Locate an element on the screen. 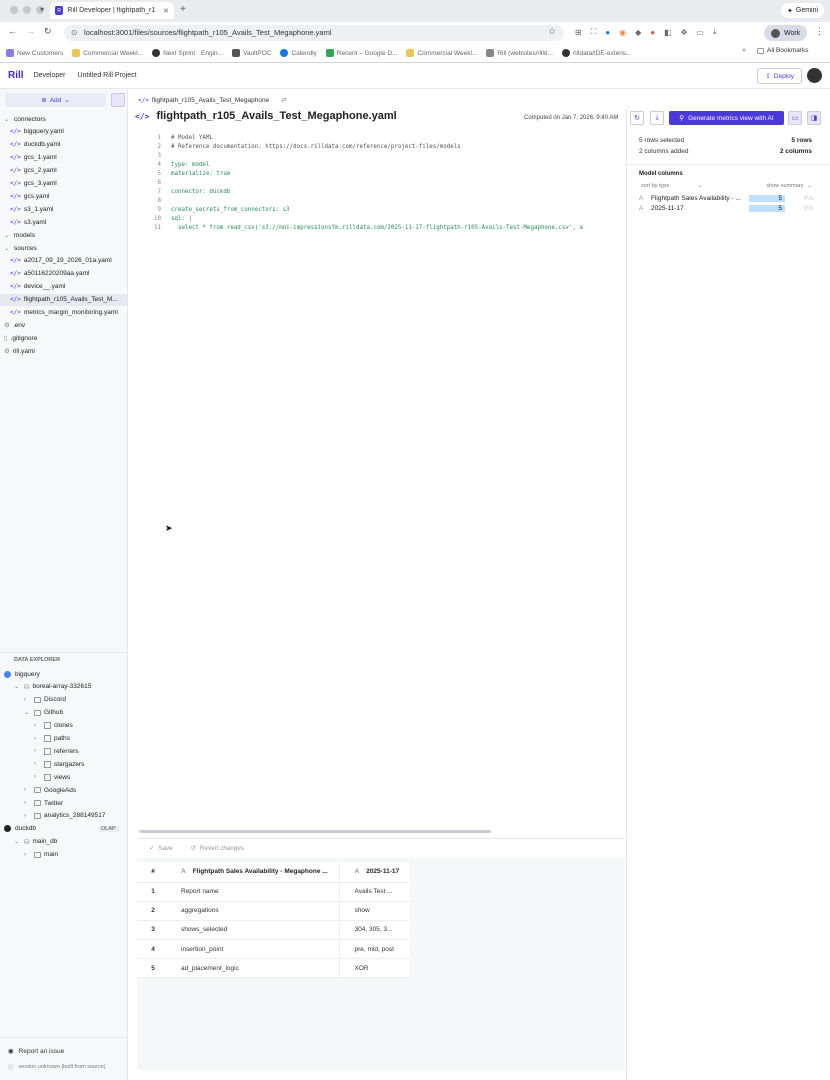 Image resolution: width=830 pixels, height=1080 pixels. bookmark-item: Calendly is located at coordinates (298, 53).